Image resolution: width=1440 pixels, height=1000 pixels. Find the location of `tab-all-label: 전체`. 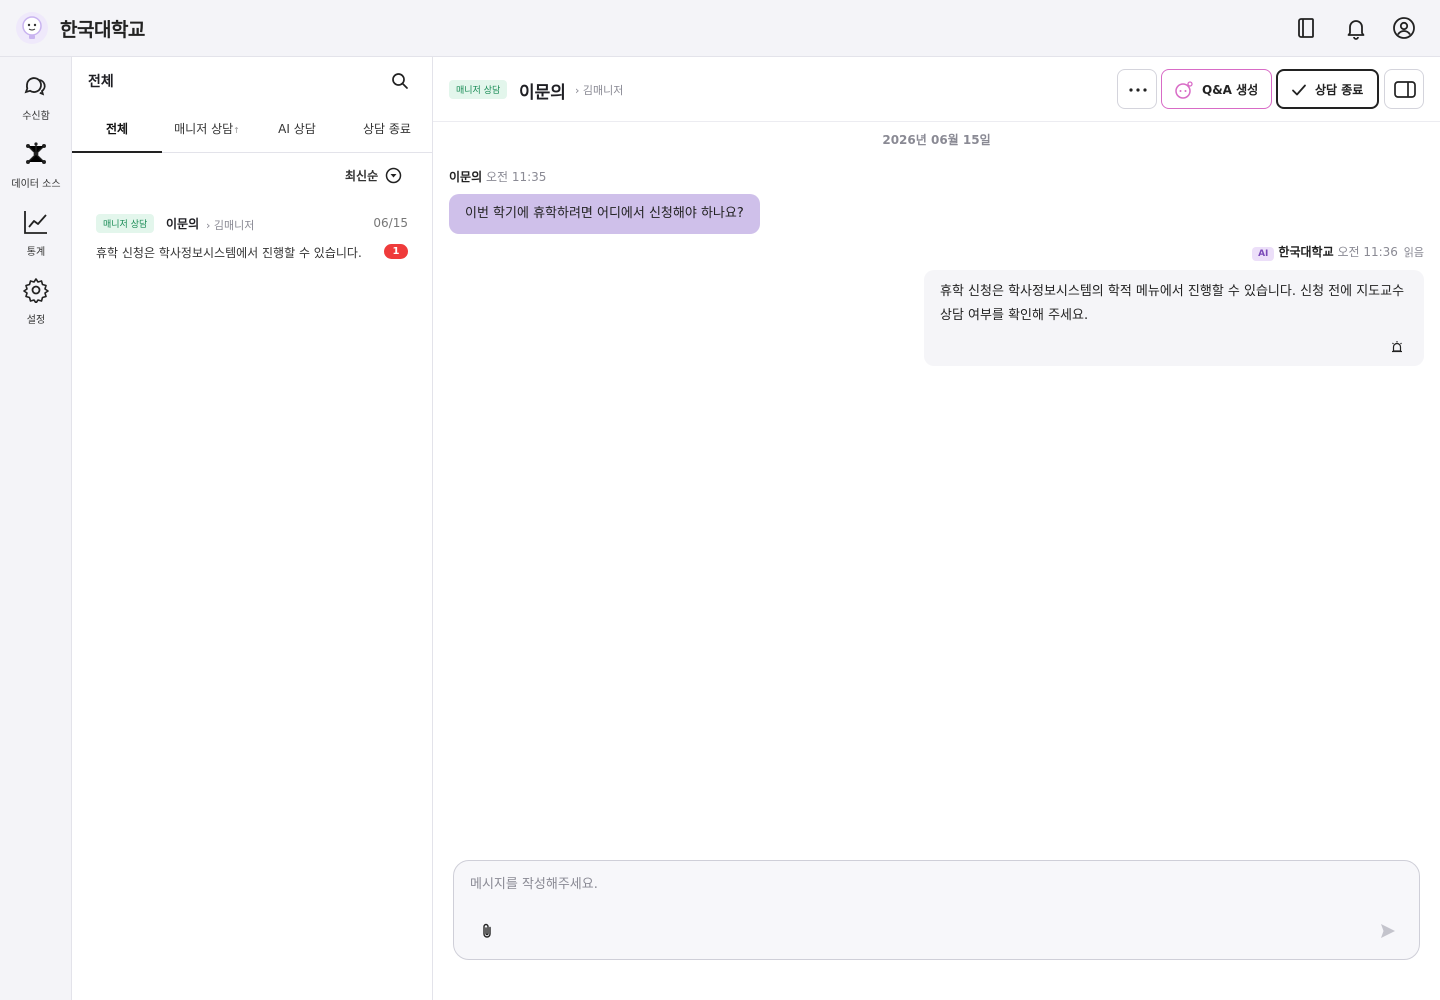

tab-all-label: 전체 is located at coordinates (117, 129).